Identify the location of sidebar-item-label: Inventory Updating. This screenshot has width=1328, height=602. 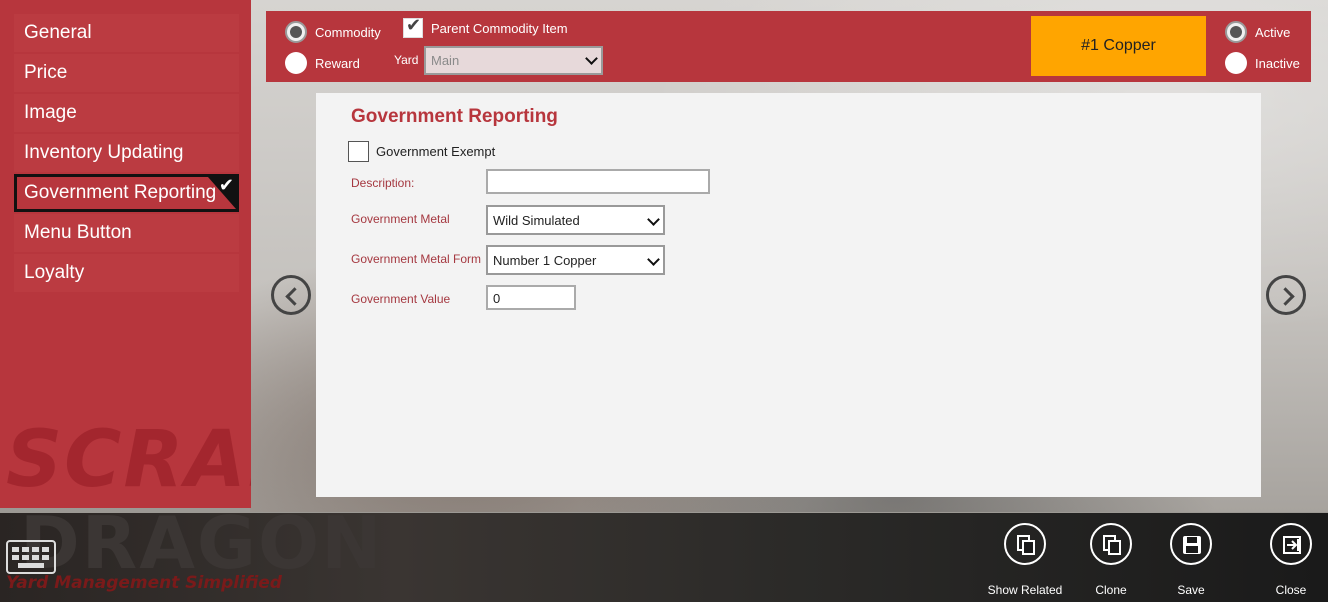
(104, 152).